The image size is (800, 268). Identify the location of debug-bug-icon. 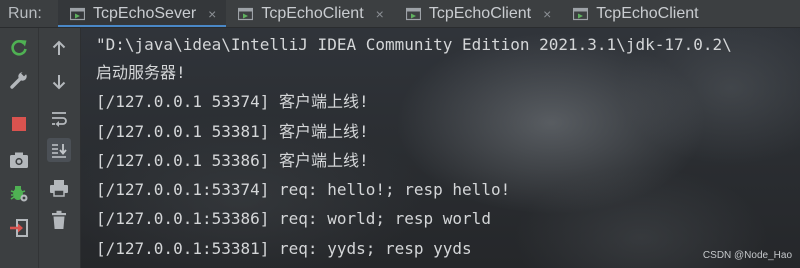
(19, 193).